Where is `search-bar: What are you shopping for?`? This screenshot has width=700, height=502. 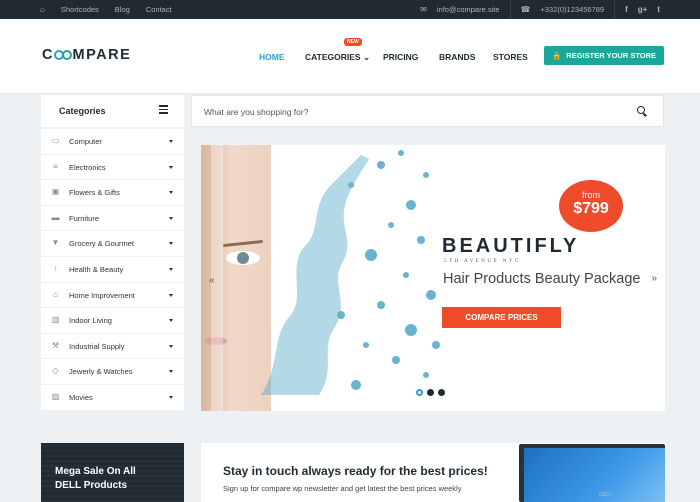
search-bar: What are you shopping for? is located at coordinates (427, 111).